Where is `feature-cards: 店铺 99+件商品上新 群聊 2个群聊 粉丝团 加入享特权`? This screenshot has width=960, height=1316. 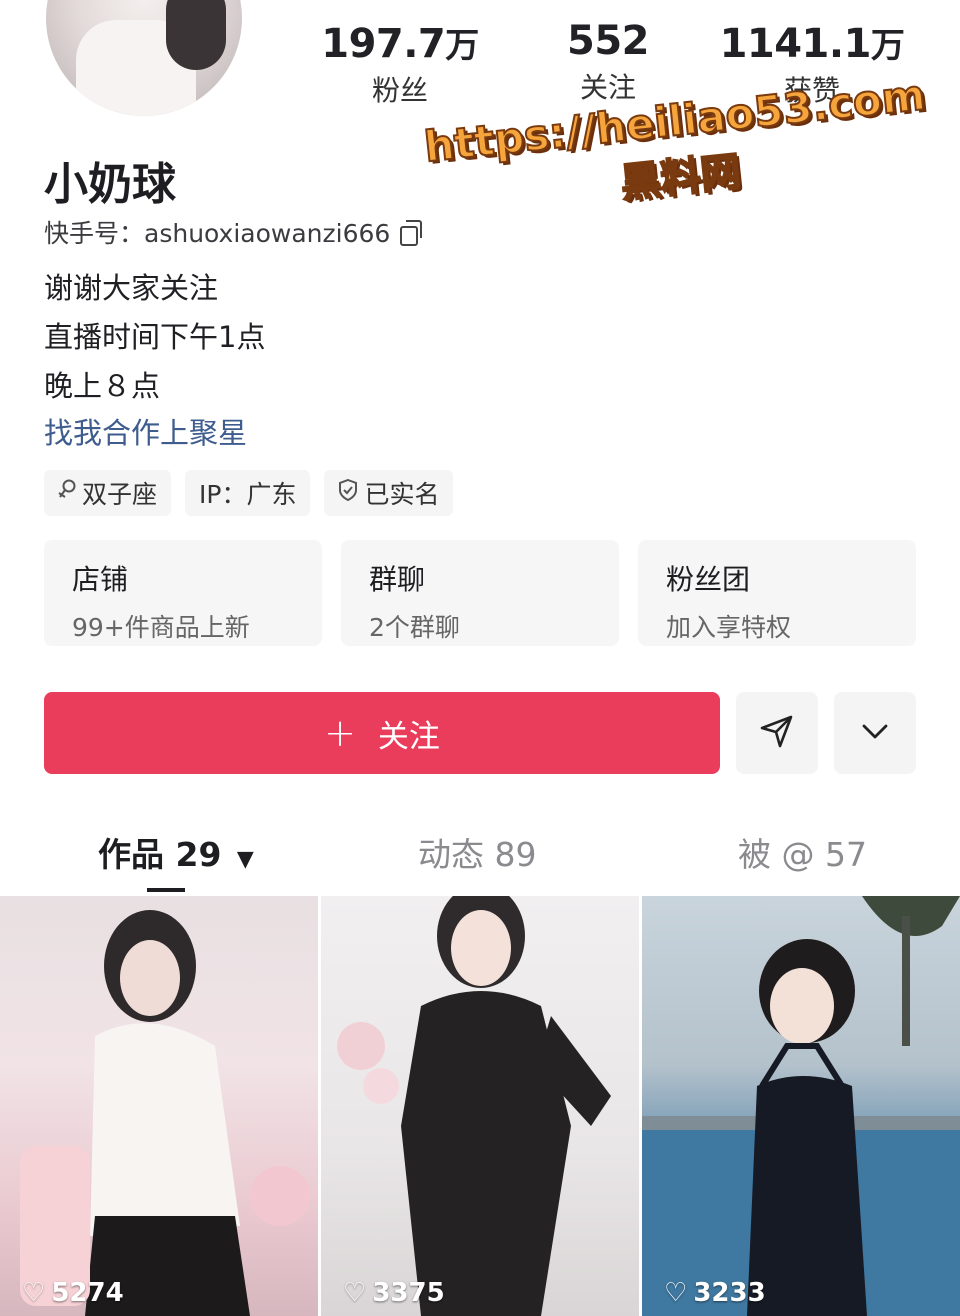
feature-cards: 店铺 99+件商品上新 群聊 2个群聊 粉丝团 加入享特权 is located at coordinates (480, 593).